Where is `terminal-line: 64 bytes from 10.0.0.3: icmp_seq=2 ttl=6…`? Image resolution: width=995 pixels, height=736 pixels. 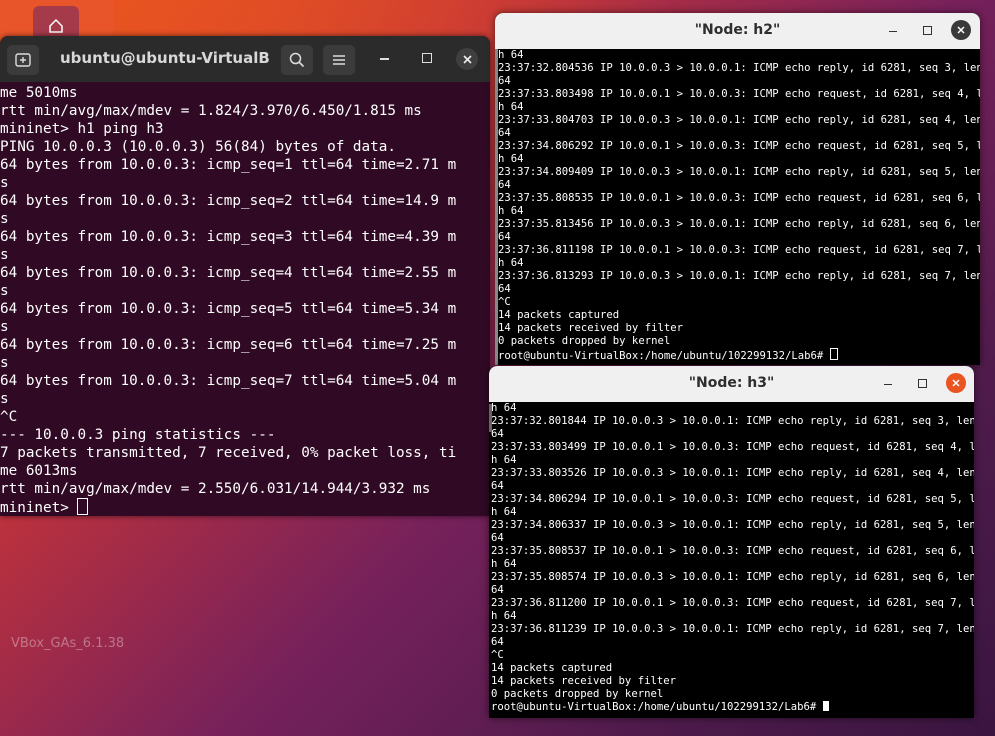
terminal-line: 64 bytes from 10.0.0.3: icmp_seq=2 ttl=6… is located at coordinates (228, 201).